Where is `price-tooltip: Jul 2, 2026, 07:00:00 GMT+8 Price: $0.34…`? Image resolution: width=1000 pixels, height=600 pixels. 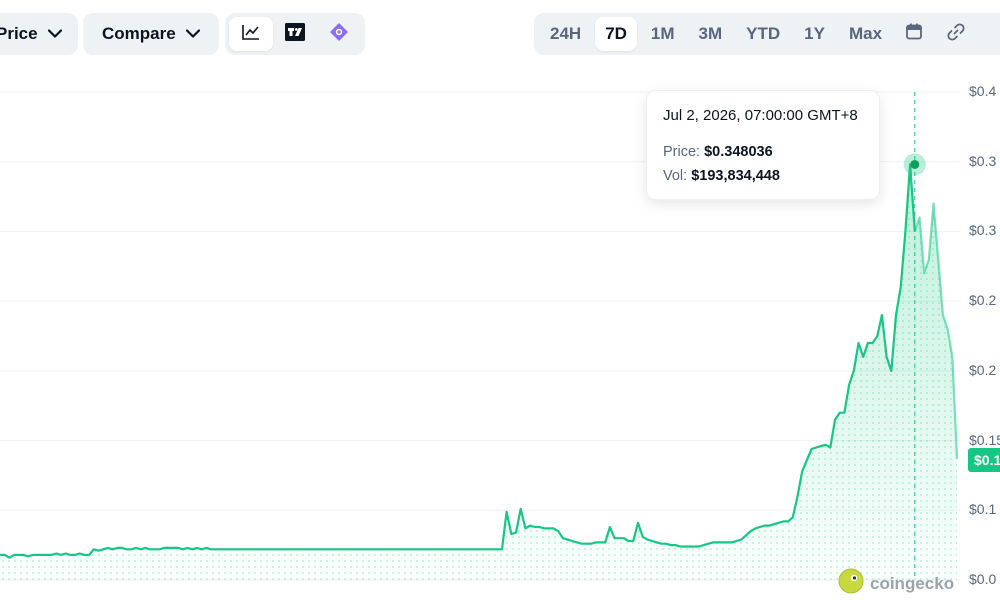
price-tooltip: Jul 2, 2026, 07:00:00 GMT+8 Price: $0.34… is located at coordinates (763, 145).